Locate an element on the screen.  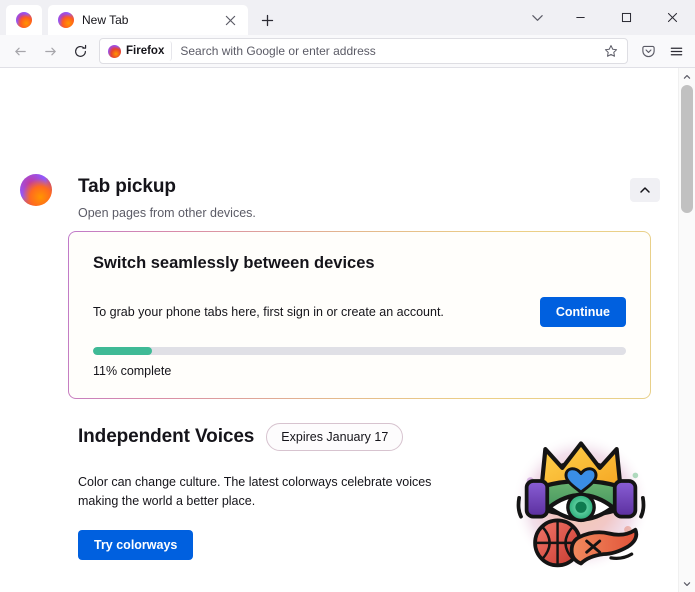
scrollbar-track is located at coordinates (687, 330).